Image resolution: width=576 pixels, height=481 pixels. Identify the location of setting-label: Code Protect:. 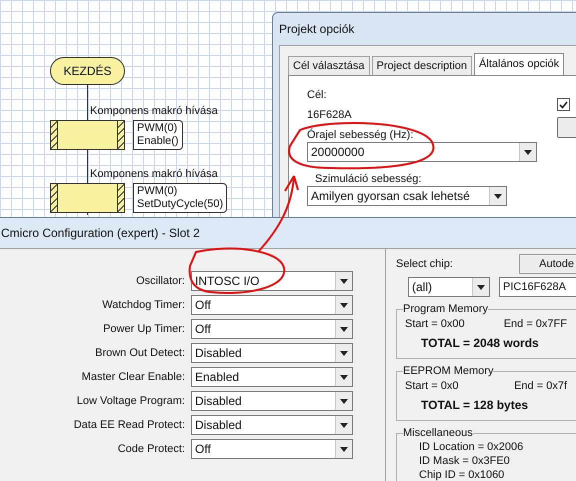
(151, 449).